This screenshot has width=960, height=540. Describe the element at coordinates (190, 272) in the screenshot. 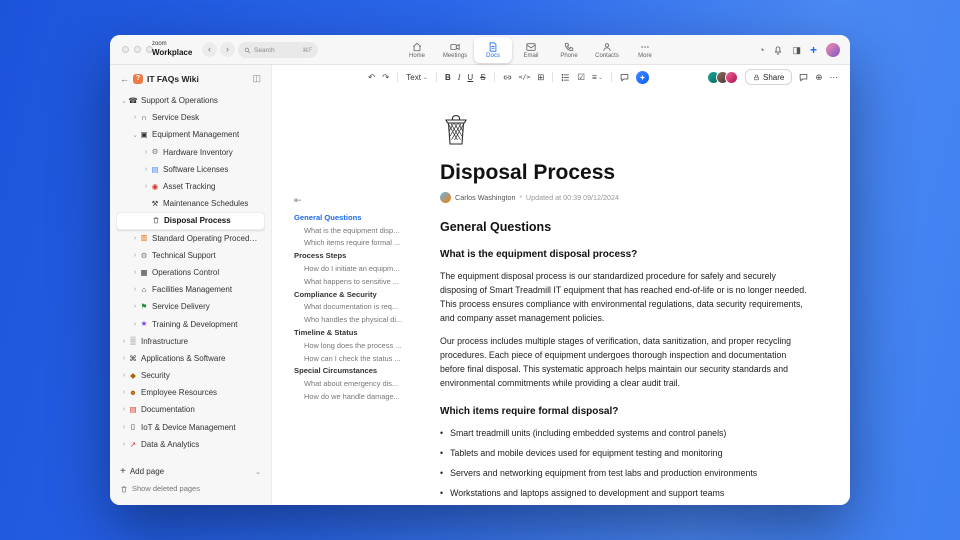

I see `sidebar-item-operations-control: › ▦ Operations Control` at that location.